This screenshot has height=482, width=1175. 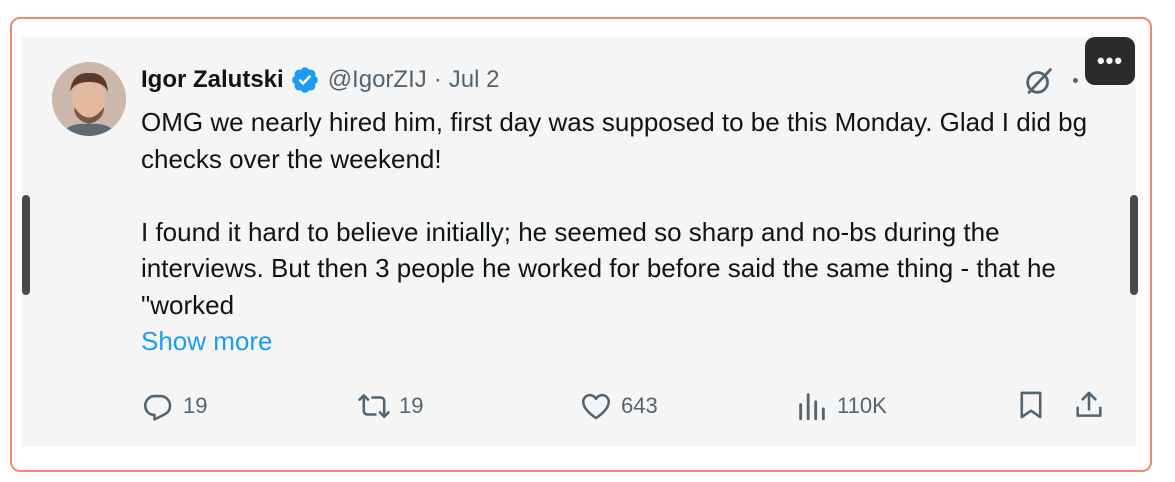 I want to click on left-resize-handle, so click(x=26, y=245).